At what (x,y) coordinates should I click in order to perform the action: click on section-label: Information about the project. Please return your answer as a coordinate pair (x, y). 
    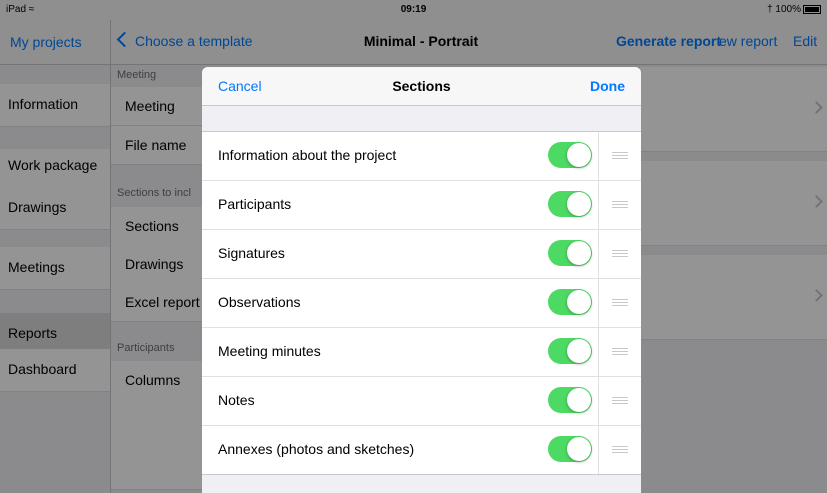
    Looking at the image, I should click on (307, 155).